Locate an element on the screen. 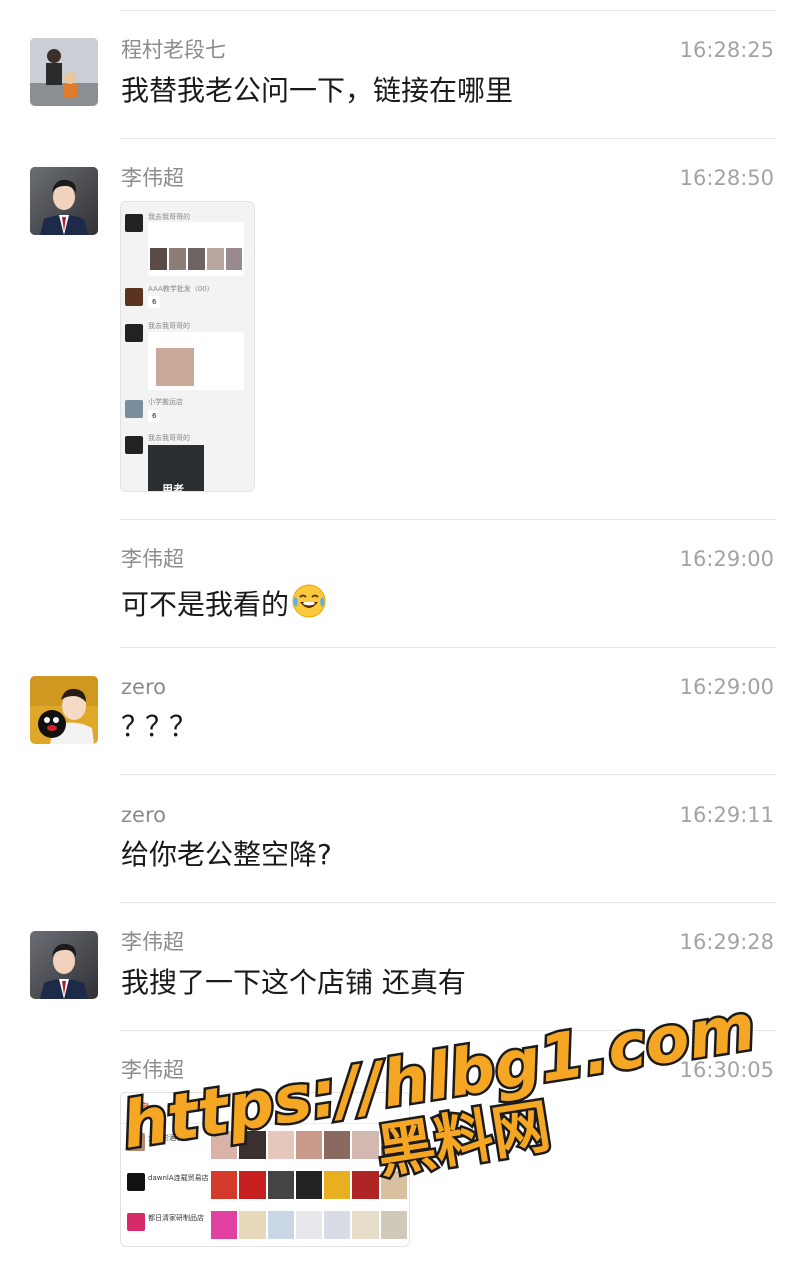 This screenshot has width=806, height=1280. mini-video-thumb: 用老 is located at coordinates (176, 468).